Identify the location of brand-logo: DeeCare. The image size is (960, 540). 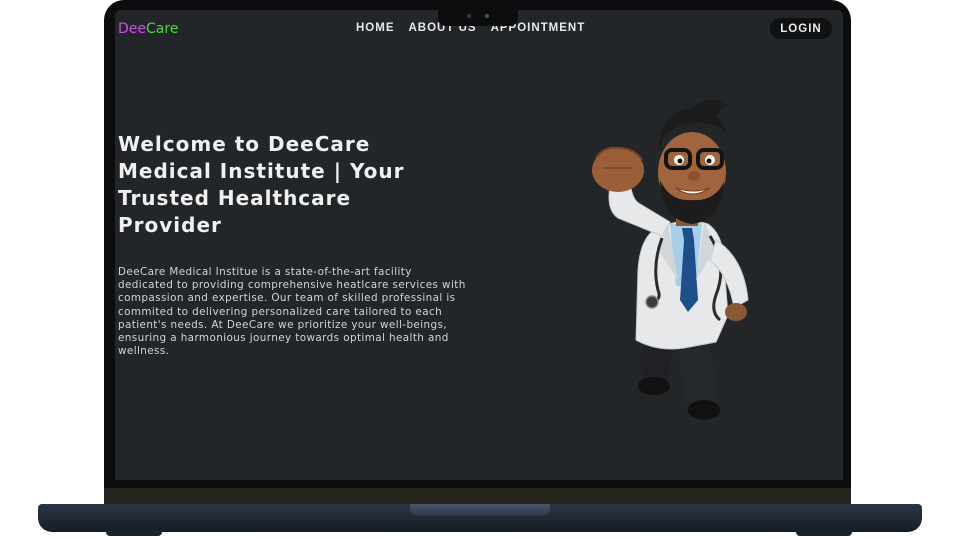
(148, 29).